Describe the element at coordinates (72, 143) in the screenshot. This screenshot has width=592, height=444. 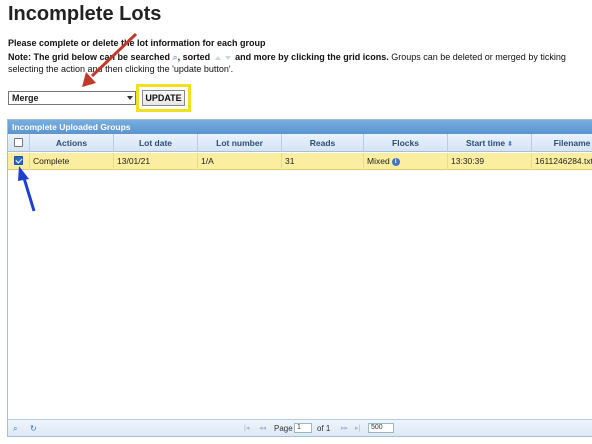
I see `column-header-actions: Actions` at that location.